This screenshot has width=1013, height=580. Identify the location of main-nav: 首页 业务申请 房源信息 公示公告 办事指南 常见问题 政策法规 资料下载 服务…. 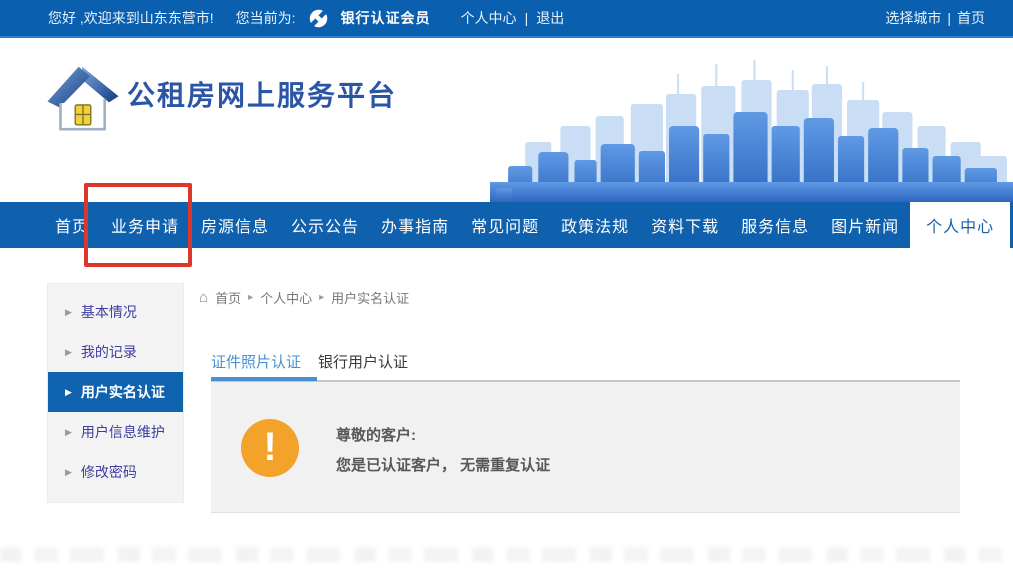
(506, 225).